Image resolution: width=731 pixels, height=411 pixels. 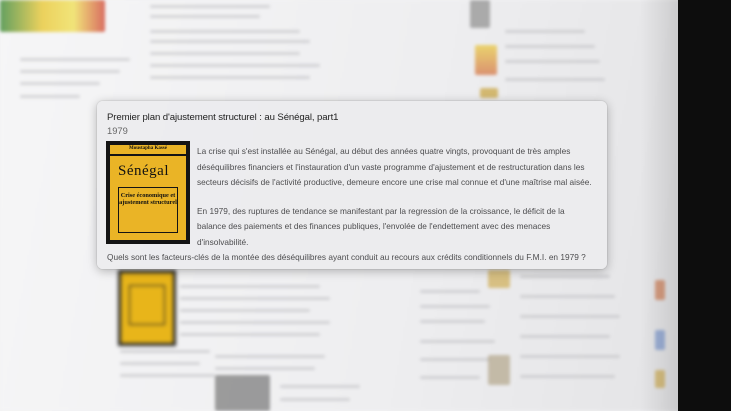 I want to click on background-map-thumbnail, so click(x=52, y=16).